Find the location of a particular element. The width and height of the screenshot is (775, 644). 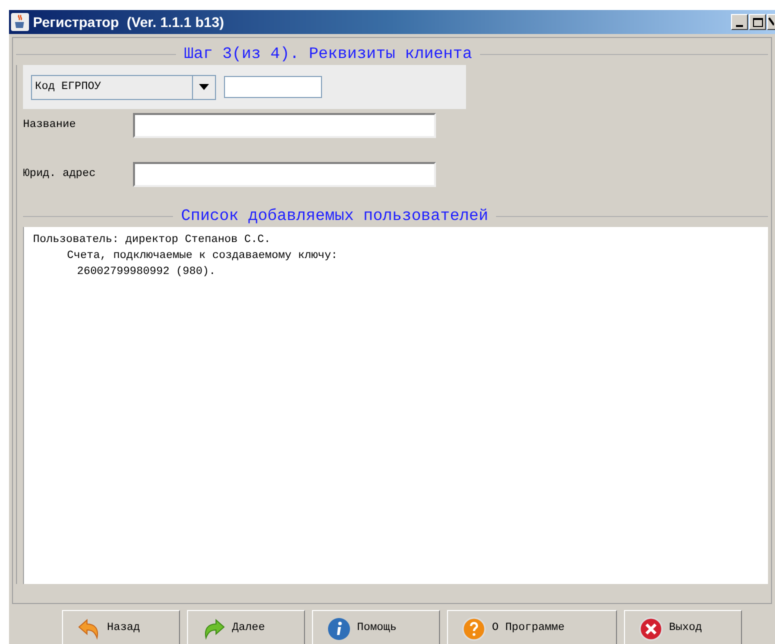

action-button: Выход is located at coordinates (683, 627).